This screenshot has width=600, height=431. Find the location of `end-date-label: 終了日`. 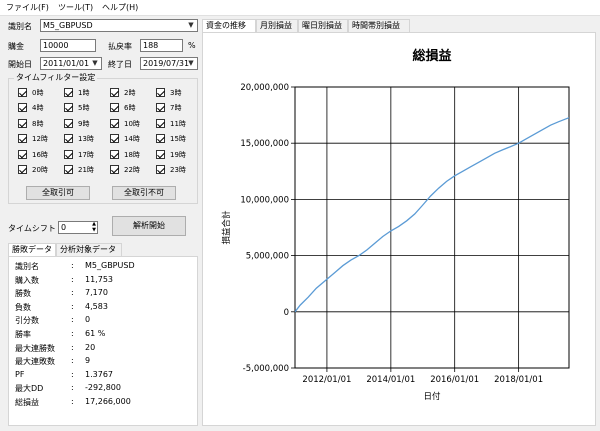

end-date-label: 終了日 is located at coordinates (120, 64).